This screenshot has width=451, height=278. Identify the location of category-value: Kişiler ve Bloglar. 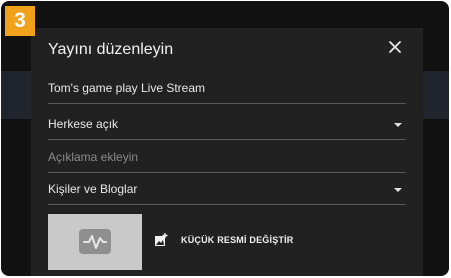
(93, 189).